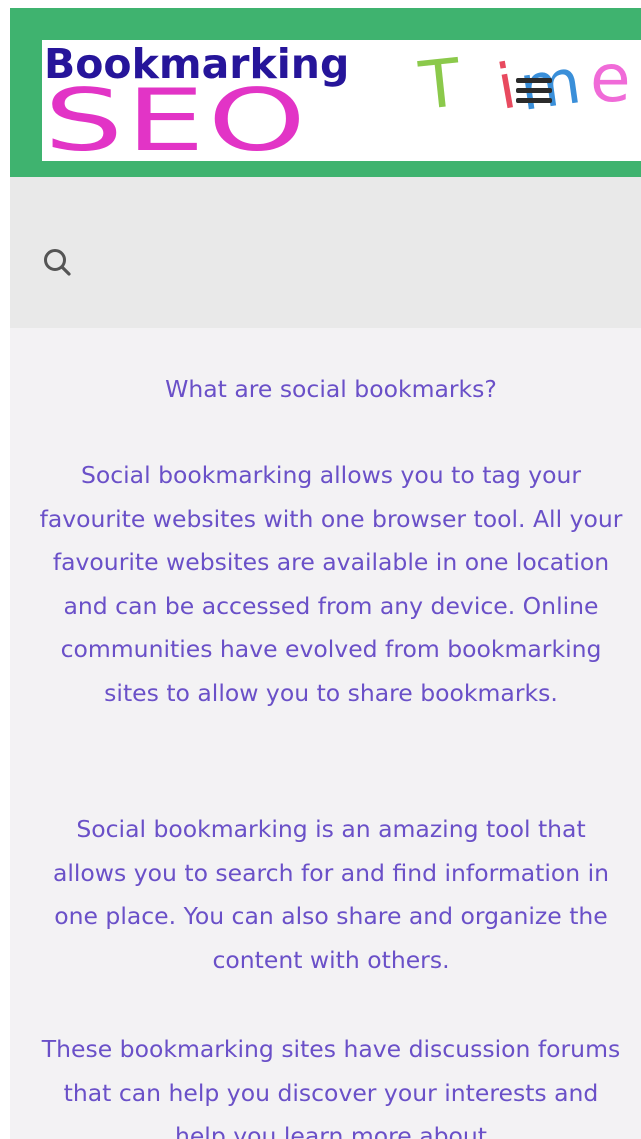 The width and height of the screenshot is (641, 1139). I want to click on article-heading: What are social bookmarks?, so click(331, 389).